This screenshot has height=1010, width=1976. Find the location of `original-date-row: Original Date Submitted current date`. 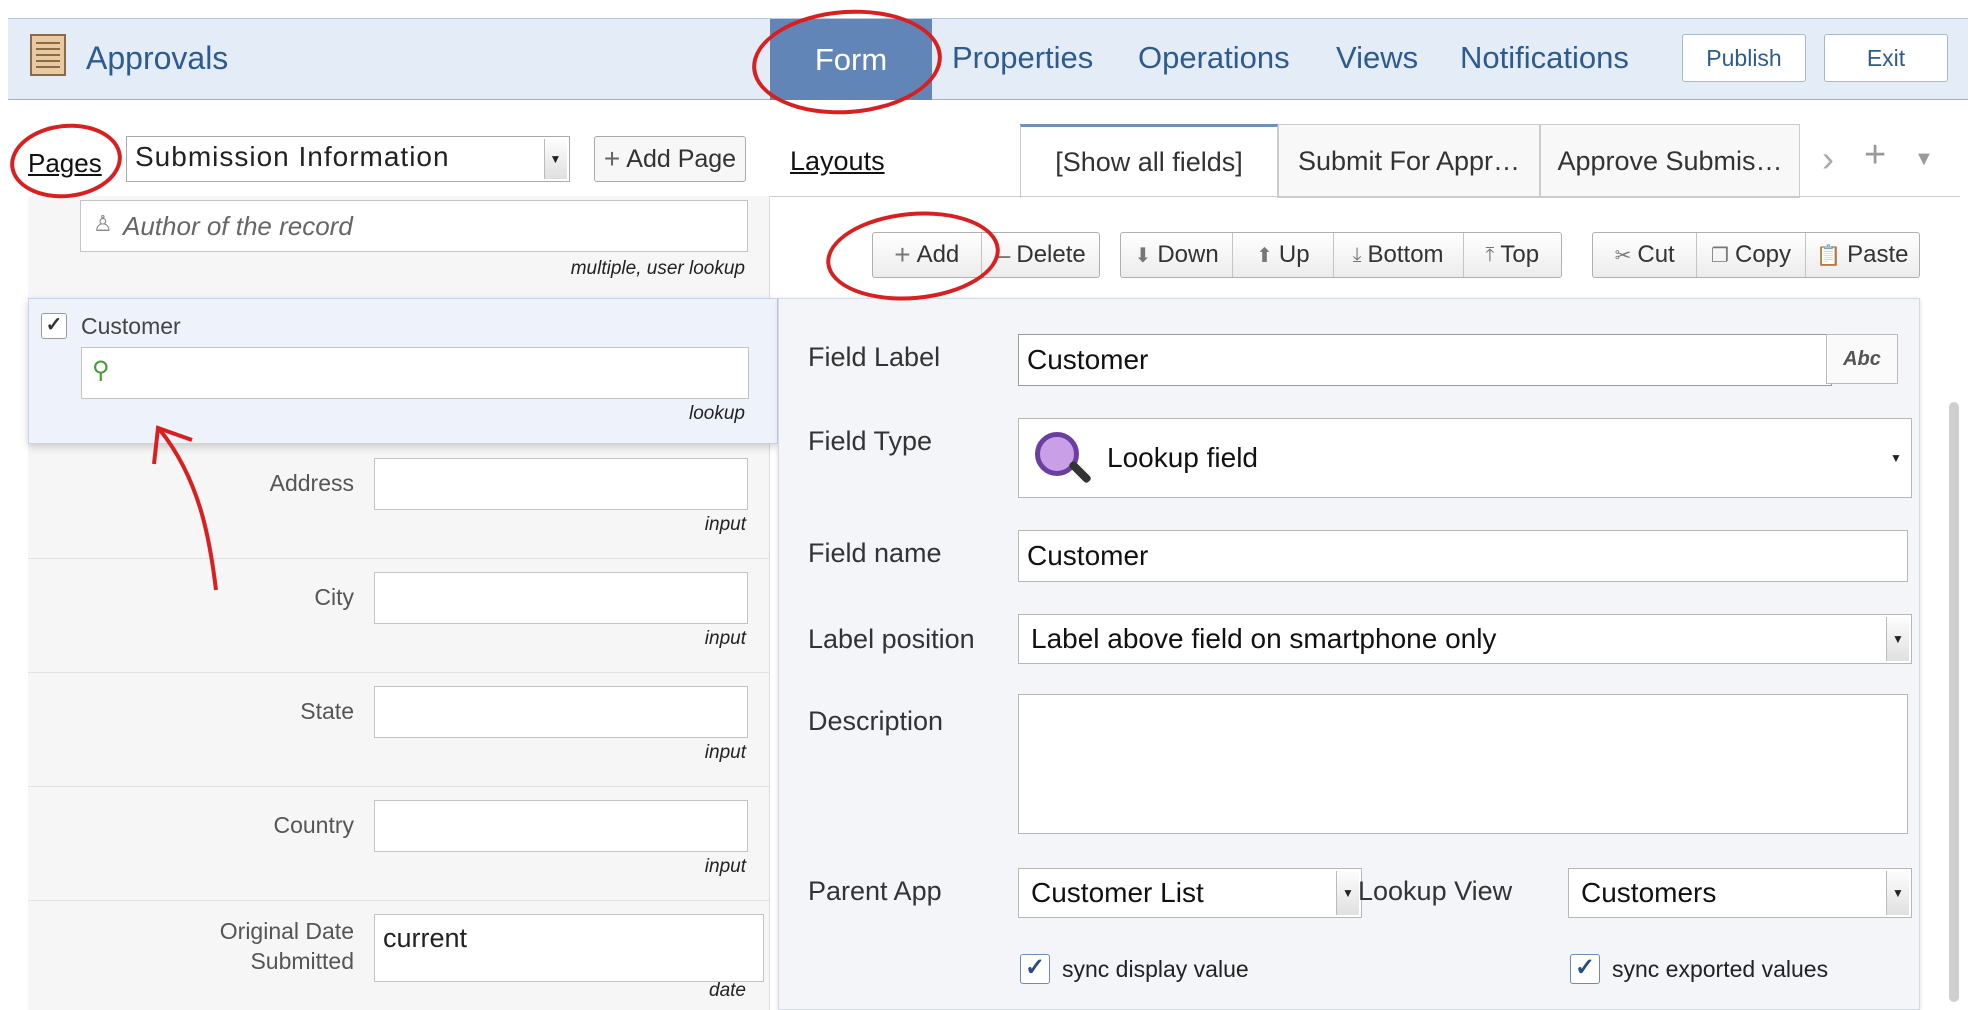

original-date-row: Original Date Submitted current date is located at coordinates (399, 955).